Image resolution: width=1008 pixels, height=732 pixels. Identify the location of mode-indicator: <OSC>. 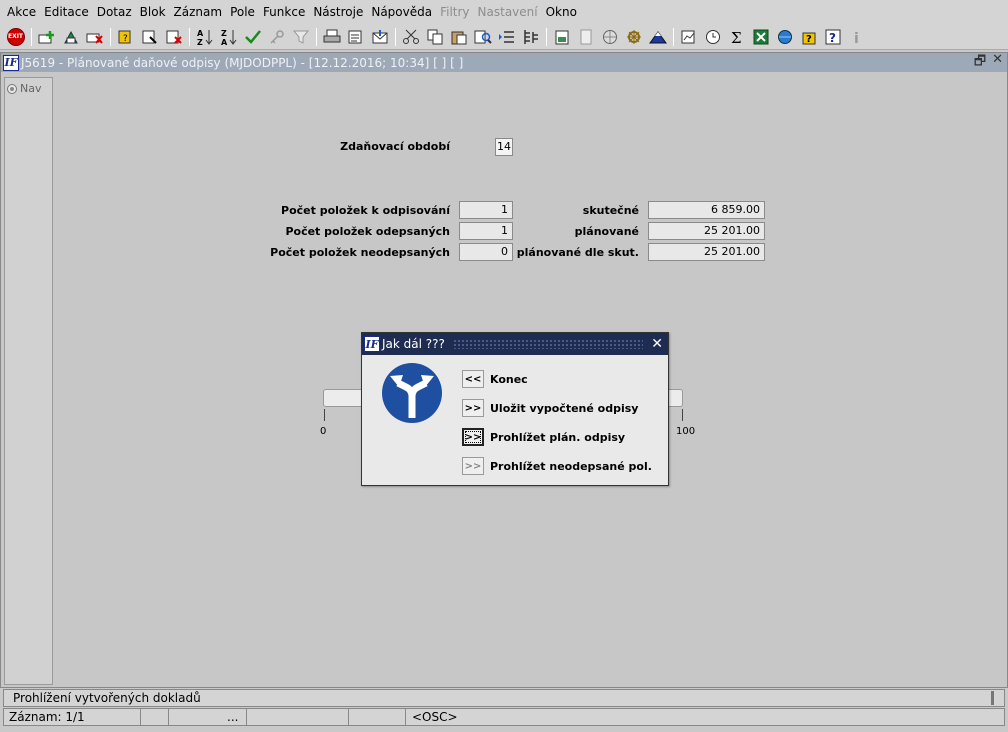
(435, 717).